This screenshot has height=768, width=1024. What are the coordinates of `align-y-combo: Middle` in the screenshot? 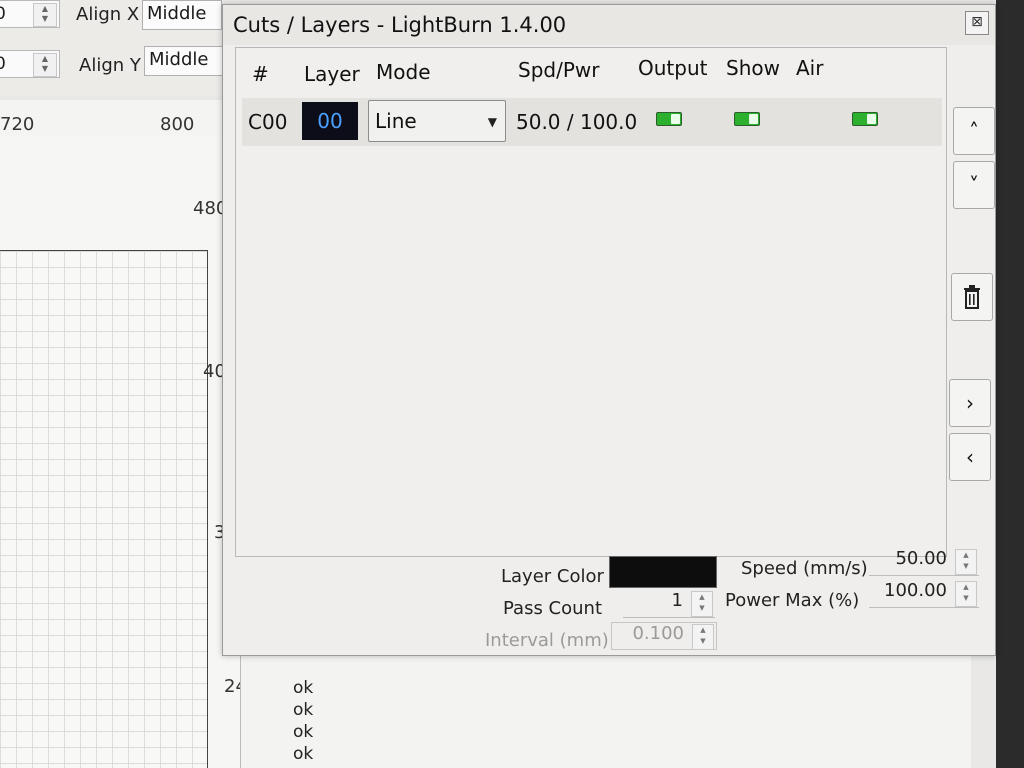 It's located at (184, 61).